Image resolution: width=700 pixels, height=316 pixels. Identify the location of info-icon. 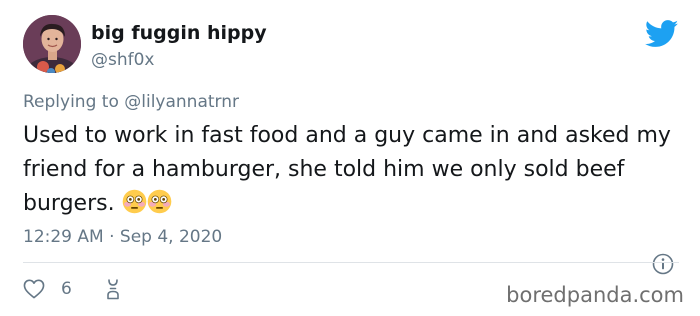
(663, 264).